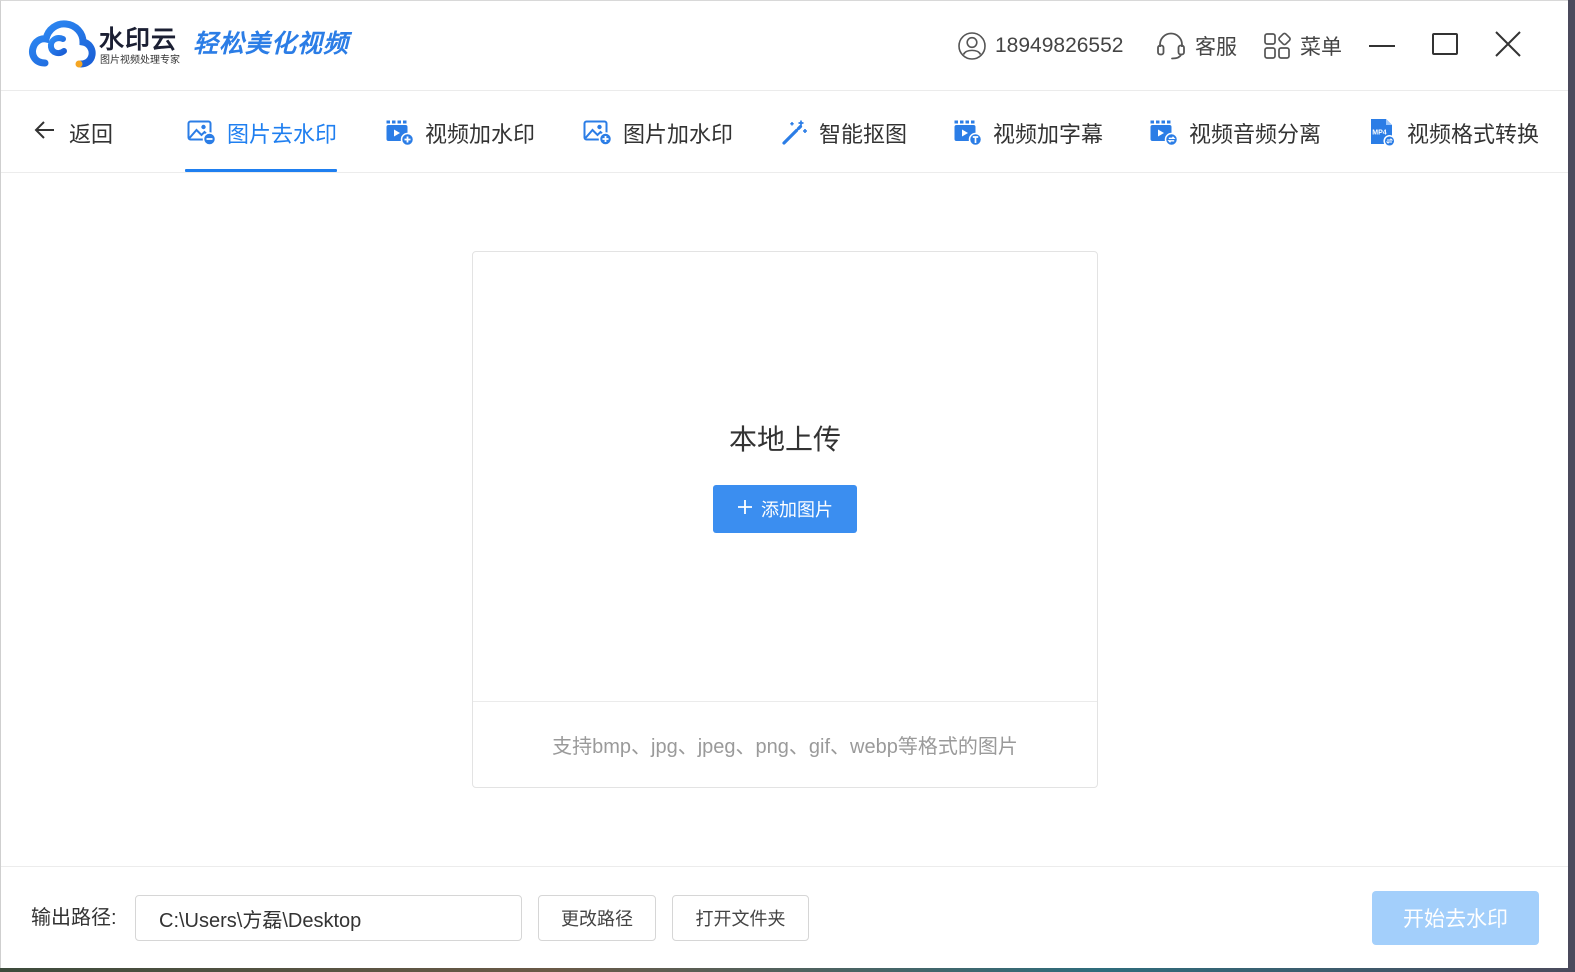  What do you see at coordinates (138, 40) in the screenshot?
I see `brand-name: 水印云` at bounding box center [138, 40].